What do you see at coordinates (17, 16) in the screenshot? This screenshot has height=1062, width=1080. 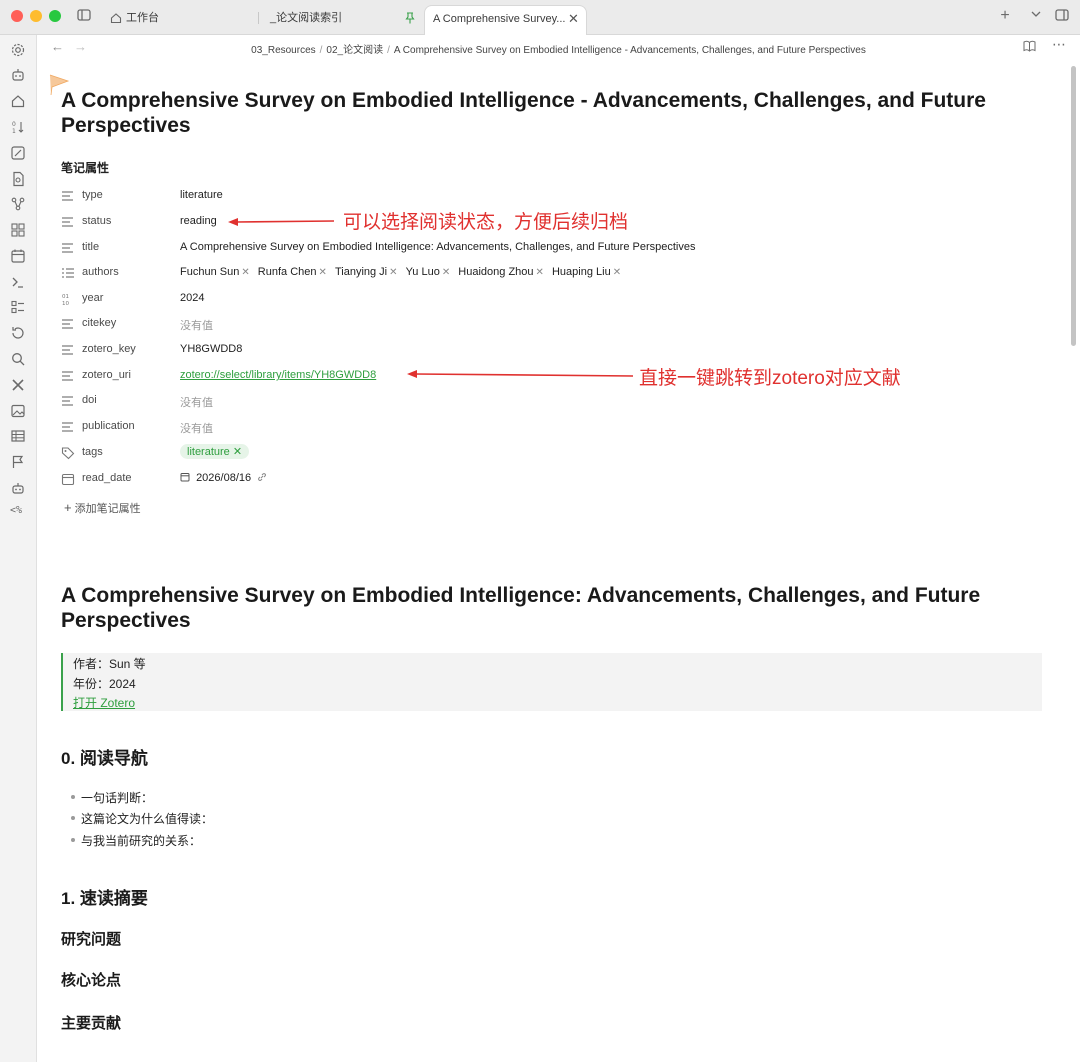 I see `close-window-button` at bounding box center [17, 16].